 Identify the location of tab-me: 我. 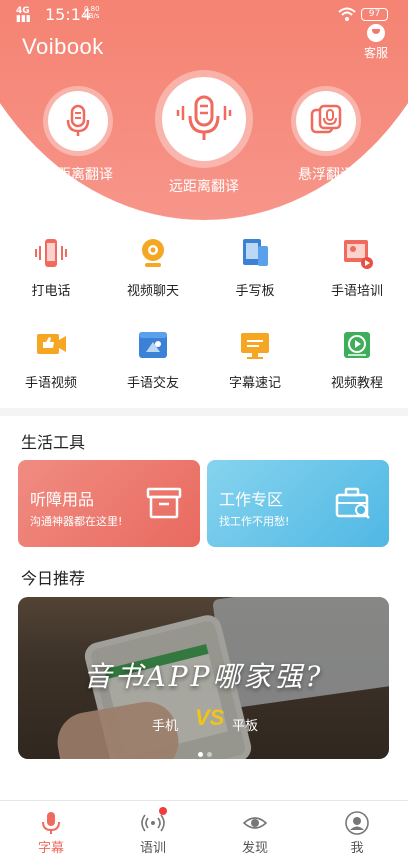
(357, 833).